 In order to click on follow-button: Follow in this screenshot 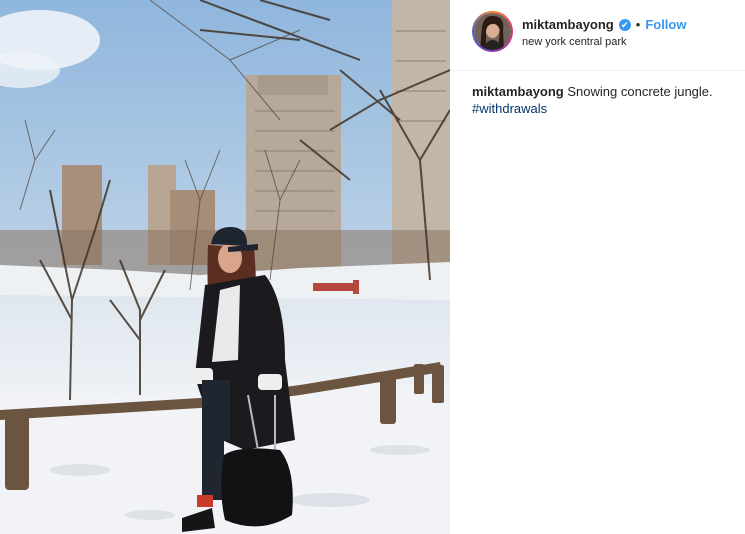, I will do `click(665, 24)`.